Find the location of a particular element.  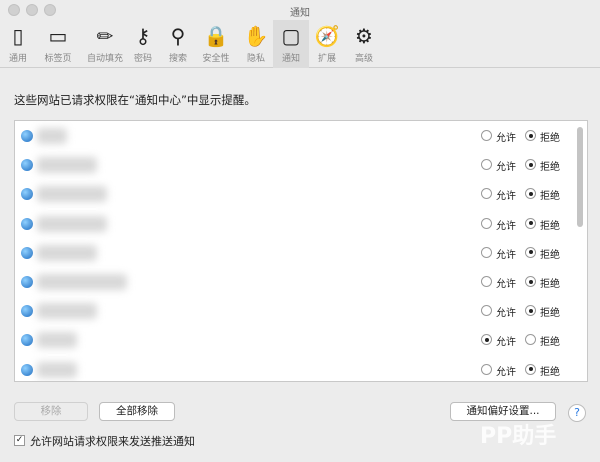

toolbar-tab-label: 通用 is located at coordinates (17, 59).